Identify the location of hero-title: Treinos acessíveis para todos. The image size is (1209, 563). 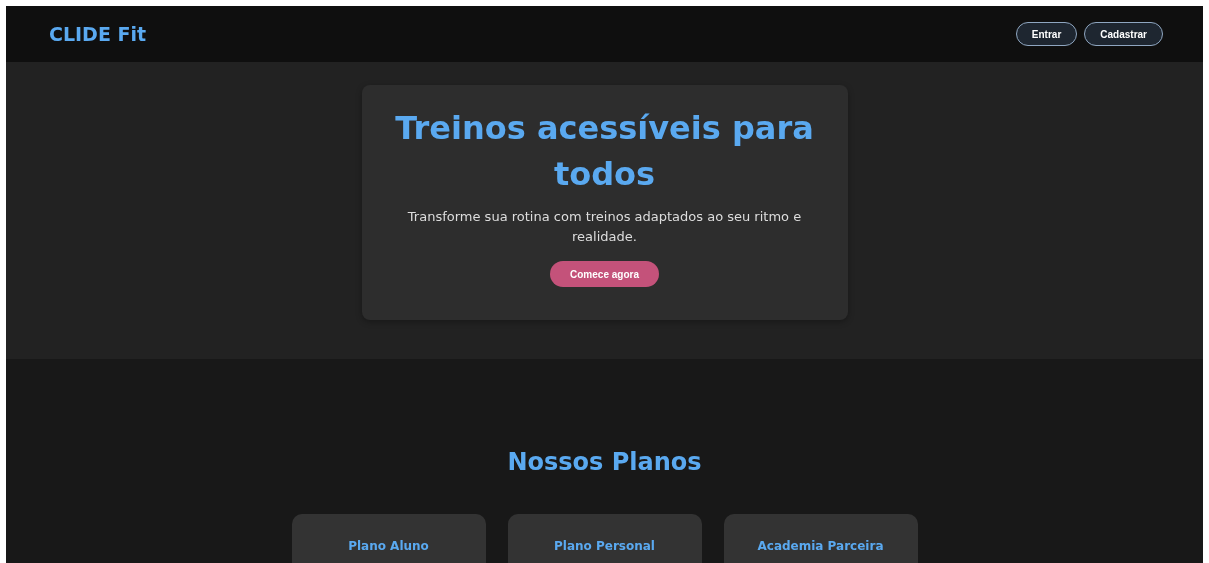
(604, 151).